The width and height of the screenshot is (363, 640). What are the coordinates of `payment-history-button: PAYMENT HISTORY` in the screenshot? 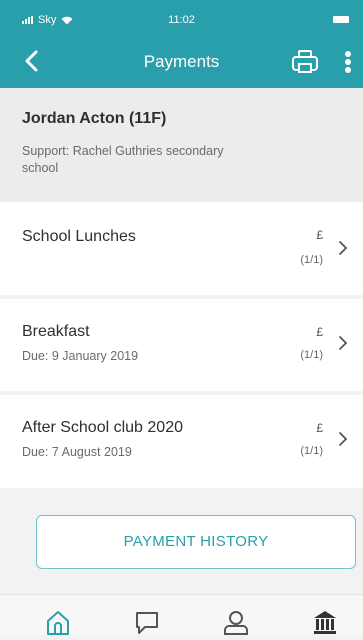 It's located at (196, 542).